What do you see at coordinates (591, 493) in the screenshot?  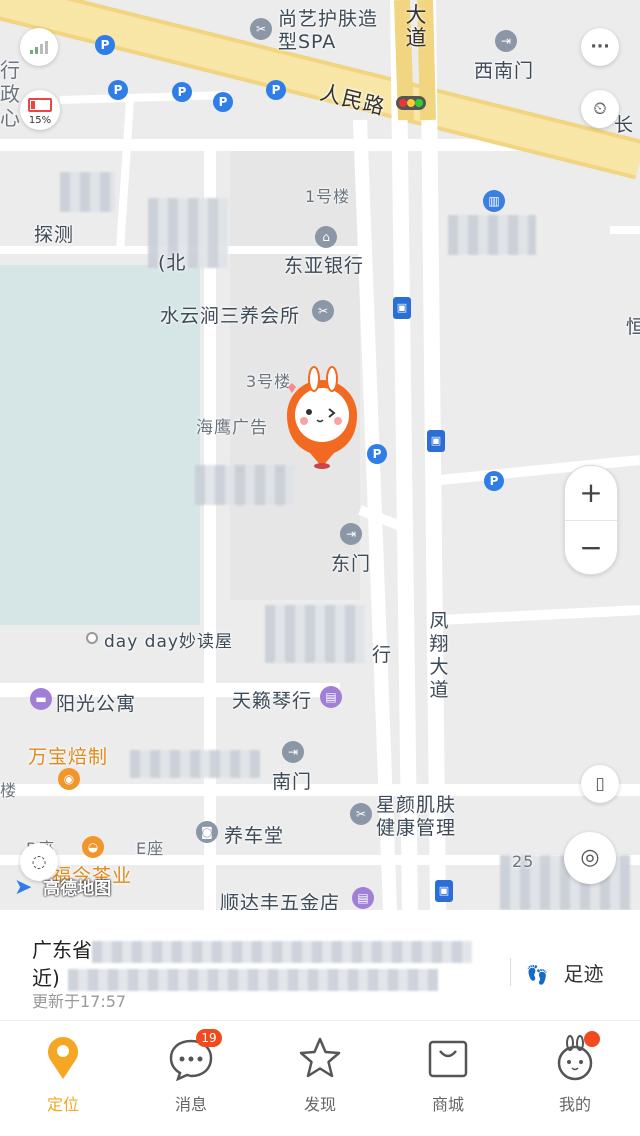 I see `zoom-in-button: +` at bounding box center [591, 493].